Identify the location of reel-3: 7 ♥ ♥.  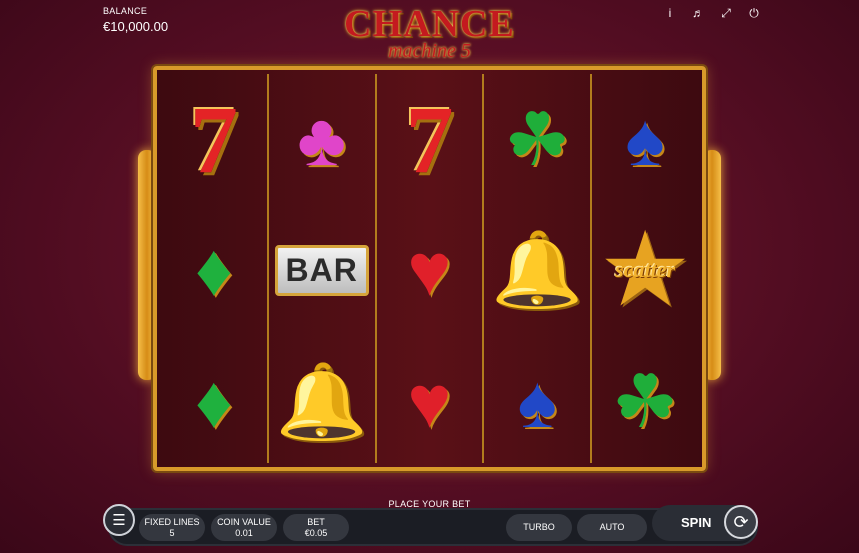
(431, 268).